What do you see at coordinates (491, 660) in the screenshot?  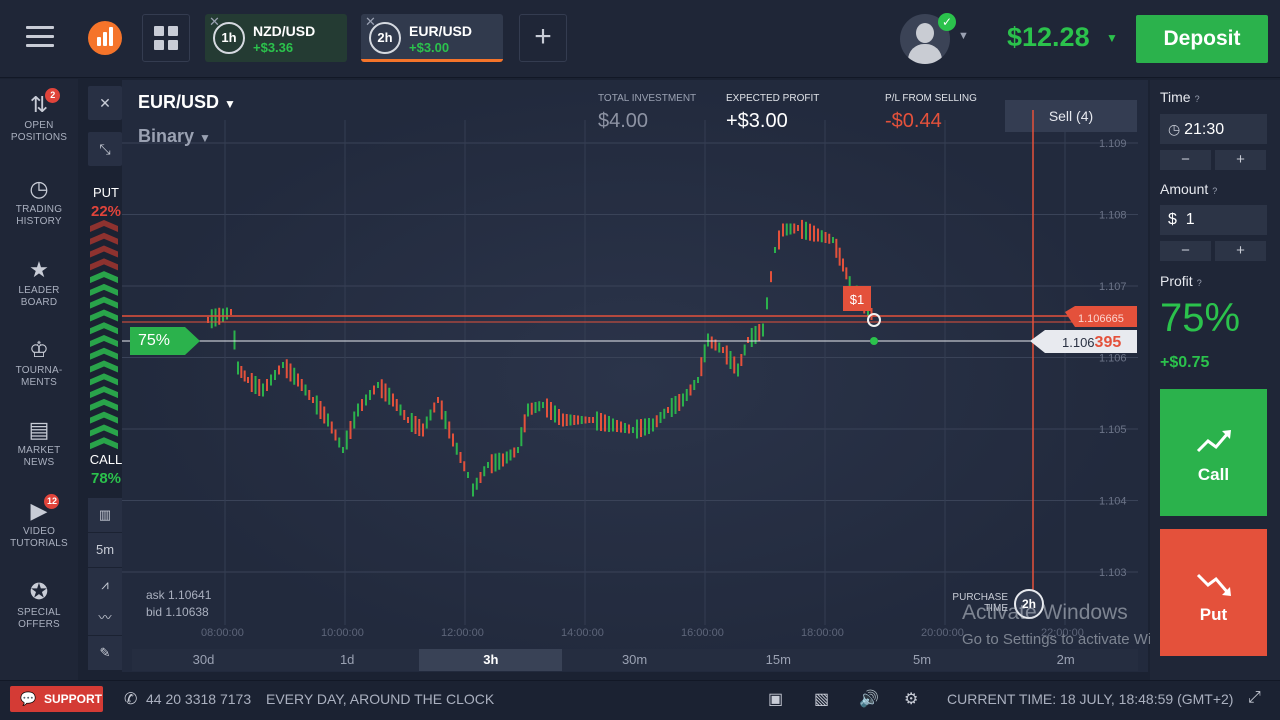 I see `timeframe-3h: 3h` at bounding box center [491, 660].